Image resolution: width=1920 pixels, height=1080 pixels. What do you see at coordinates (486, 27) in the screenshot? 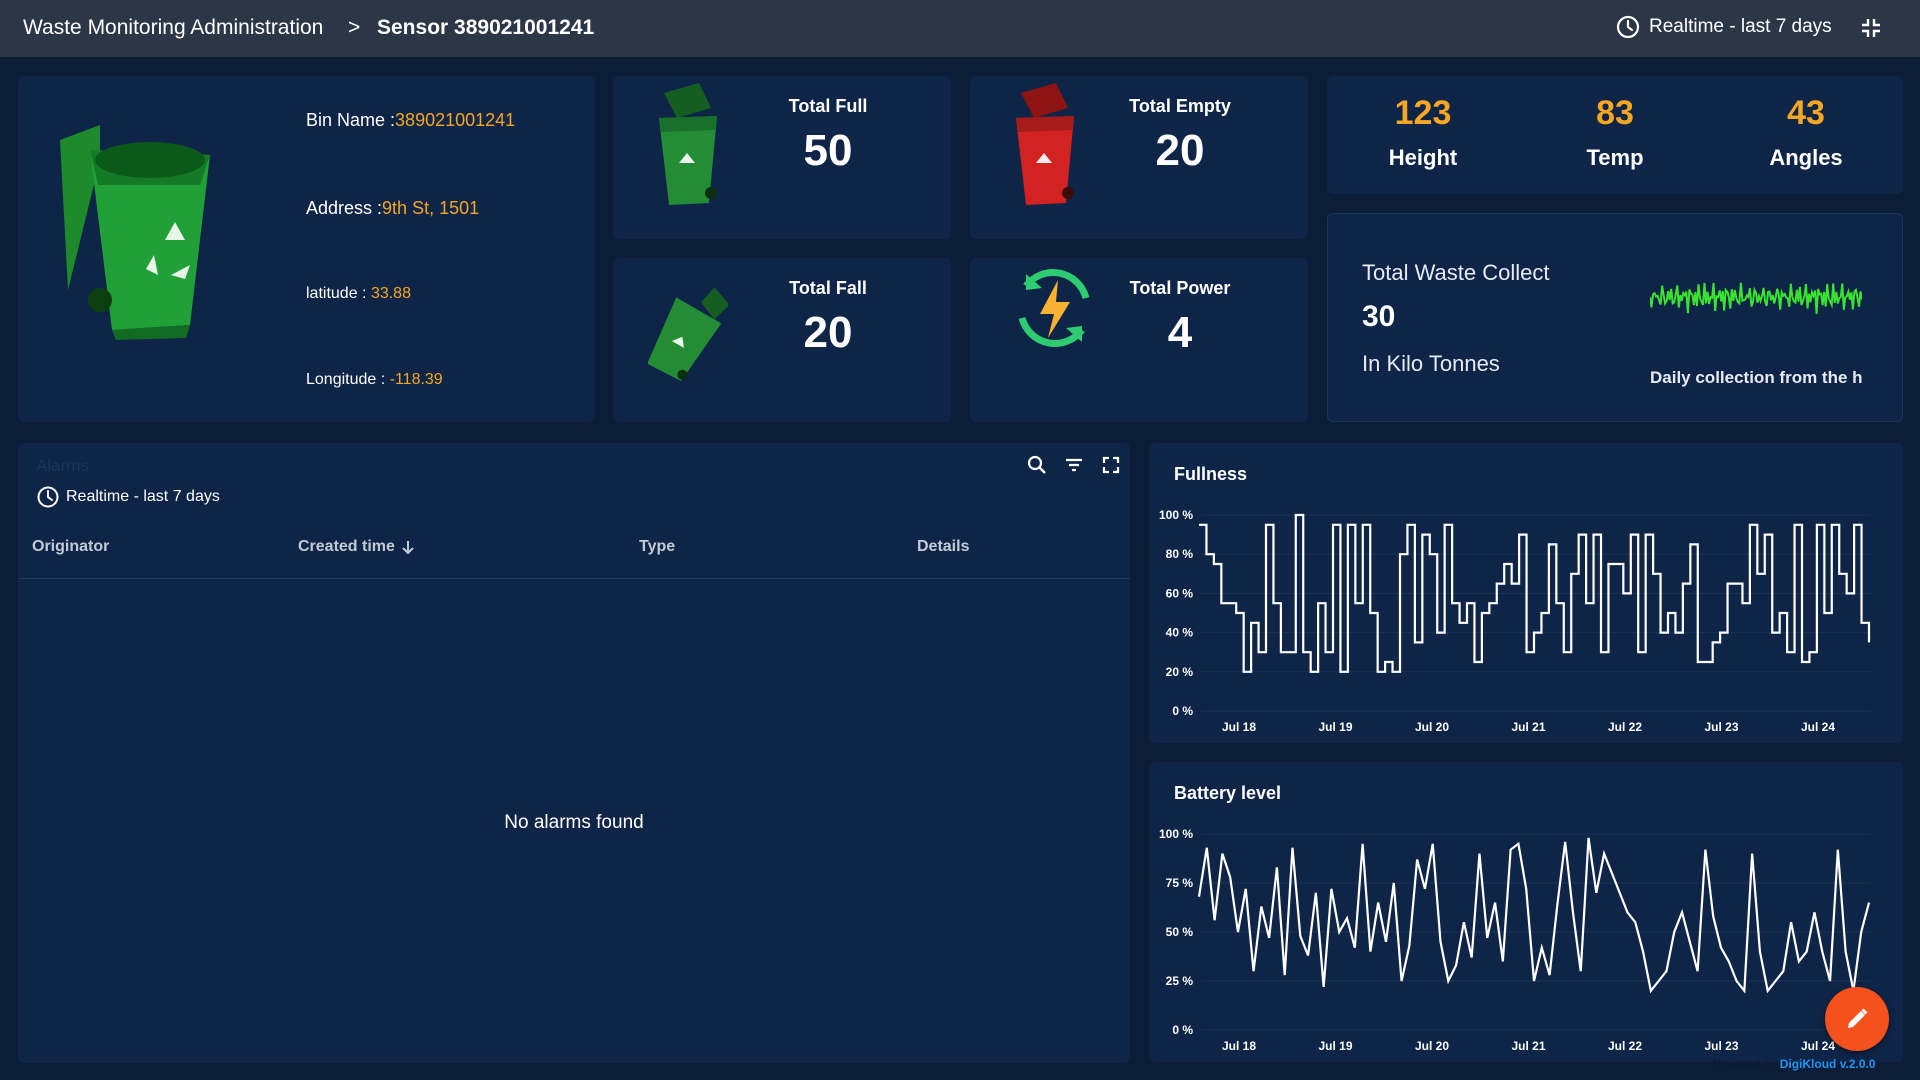
I see `breadcrumb-current: Sensor 389021001241` at bounding box center [486, 27].